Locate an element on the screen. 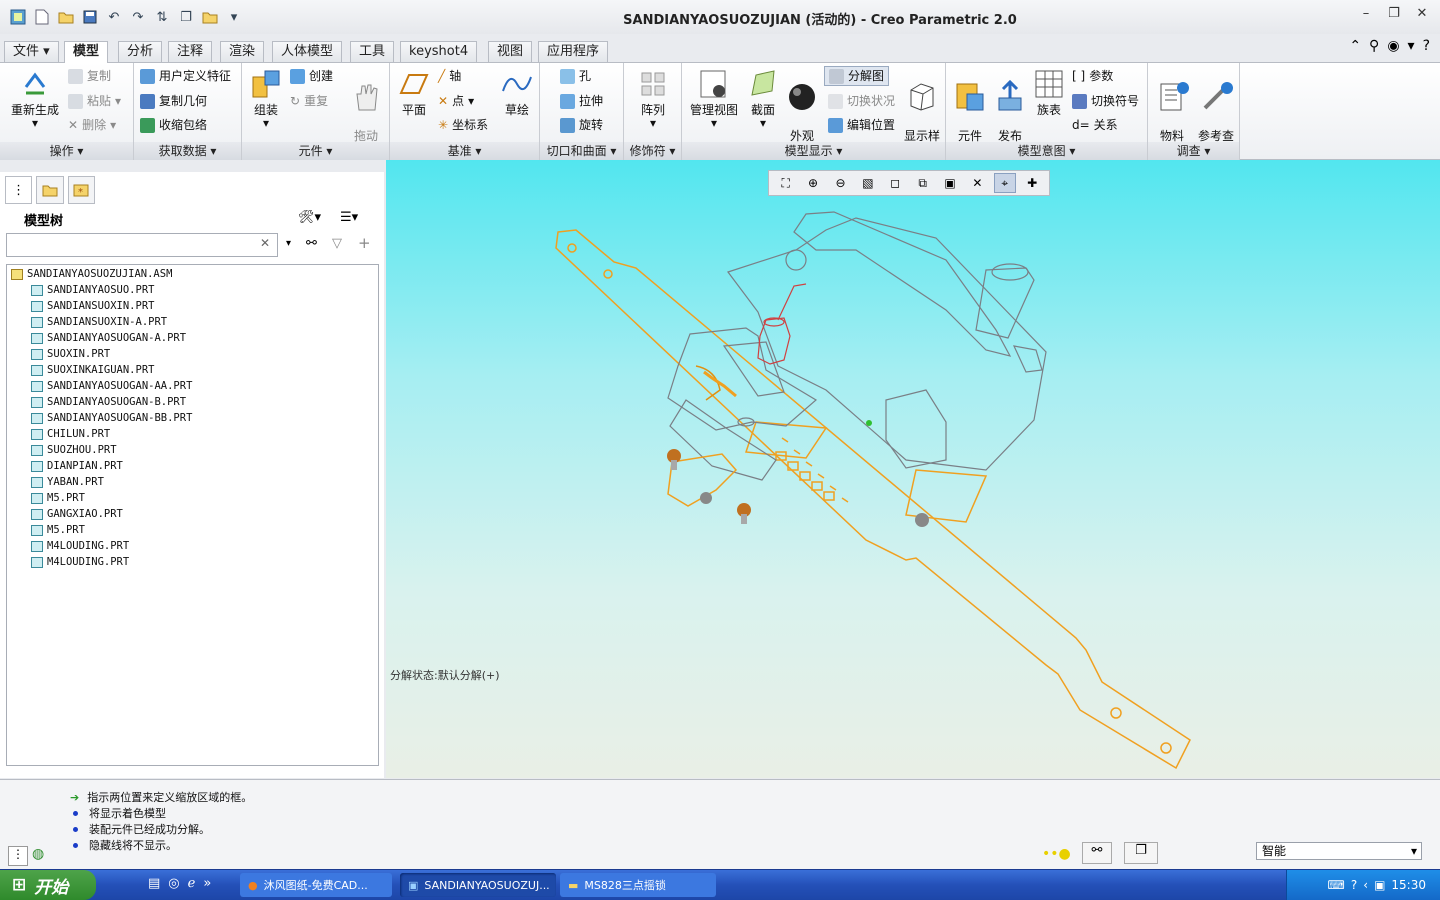  group-label-model-display: 模型显示 ▾ is located at coordinates (813, 151).